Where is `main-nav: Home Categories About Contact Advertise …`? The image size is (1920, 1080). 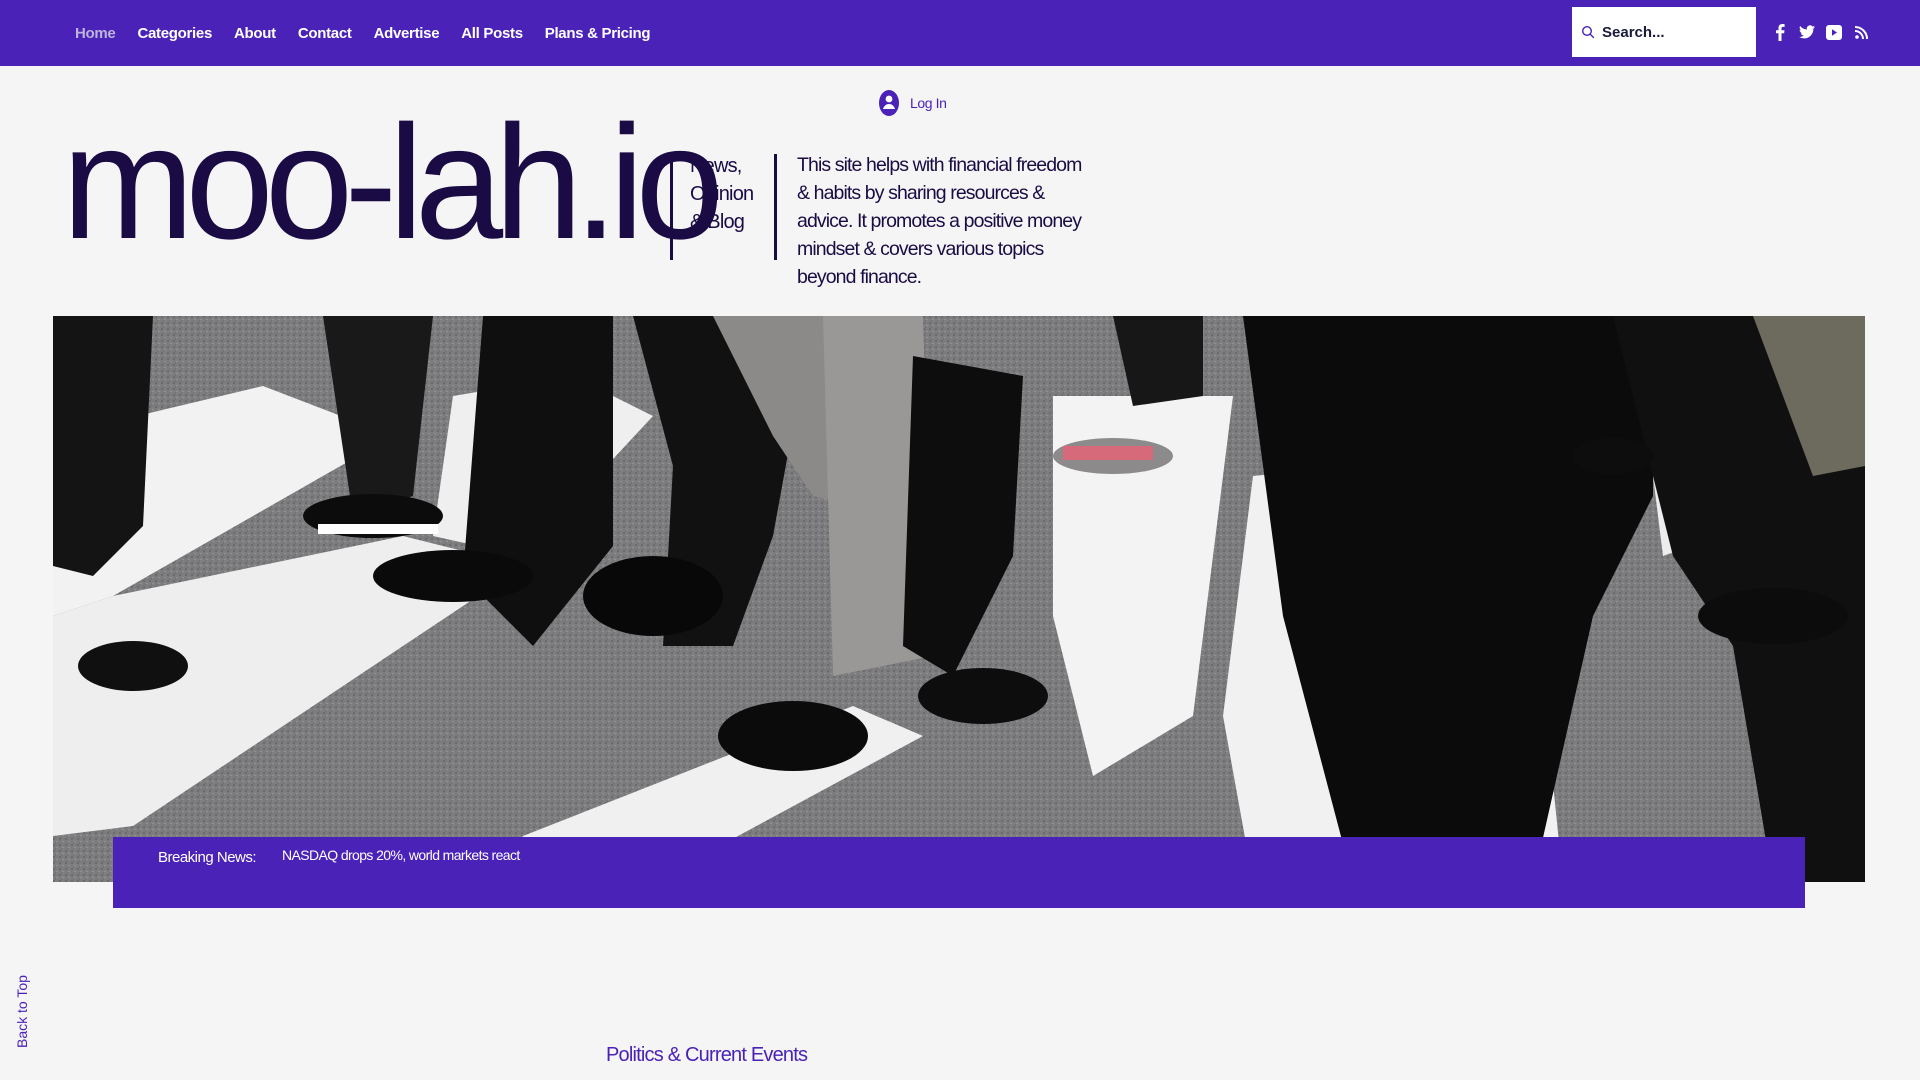
main-nav: Home Categories About Contact Advertise … is located at coordinates (363, 33).